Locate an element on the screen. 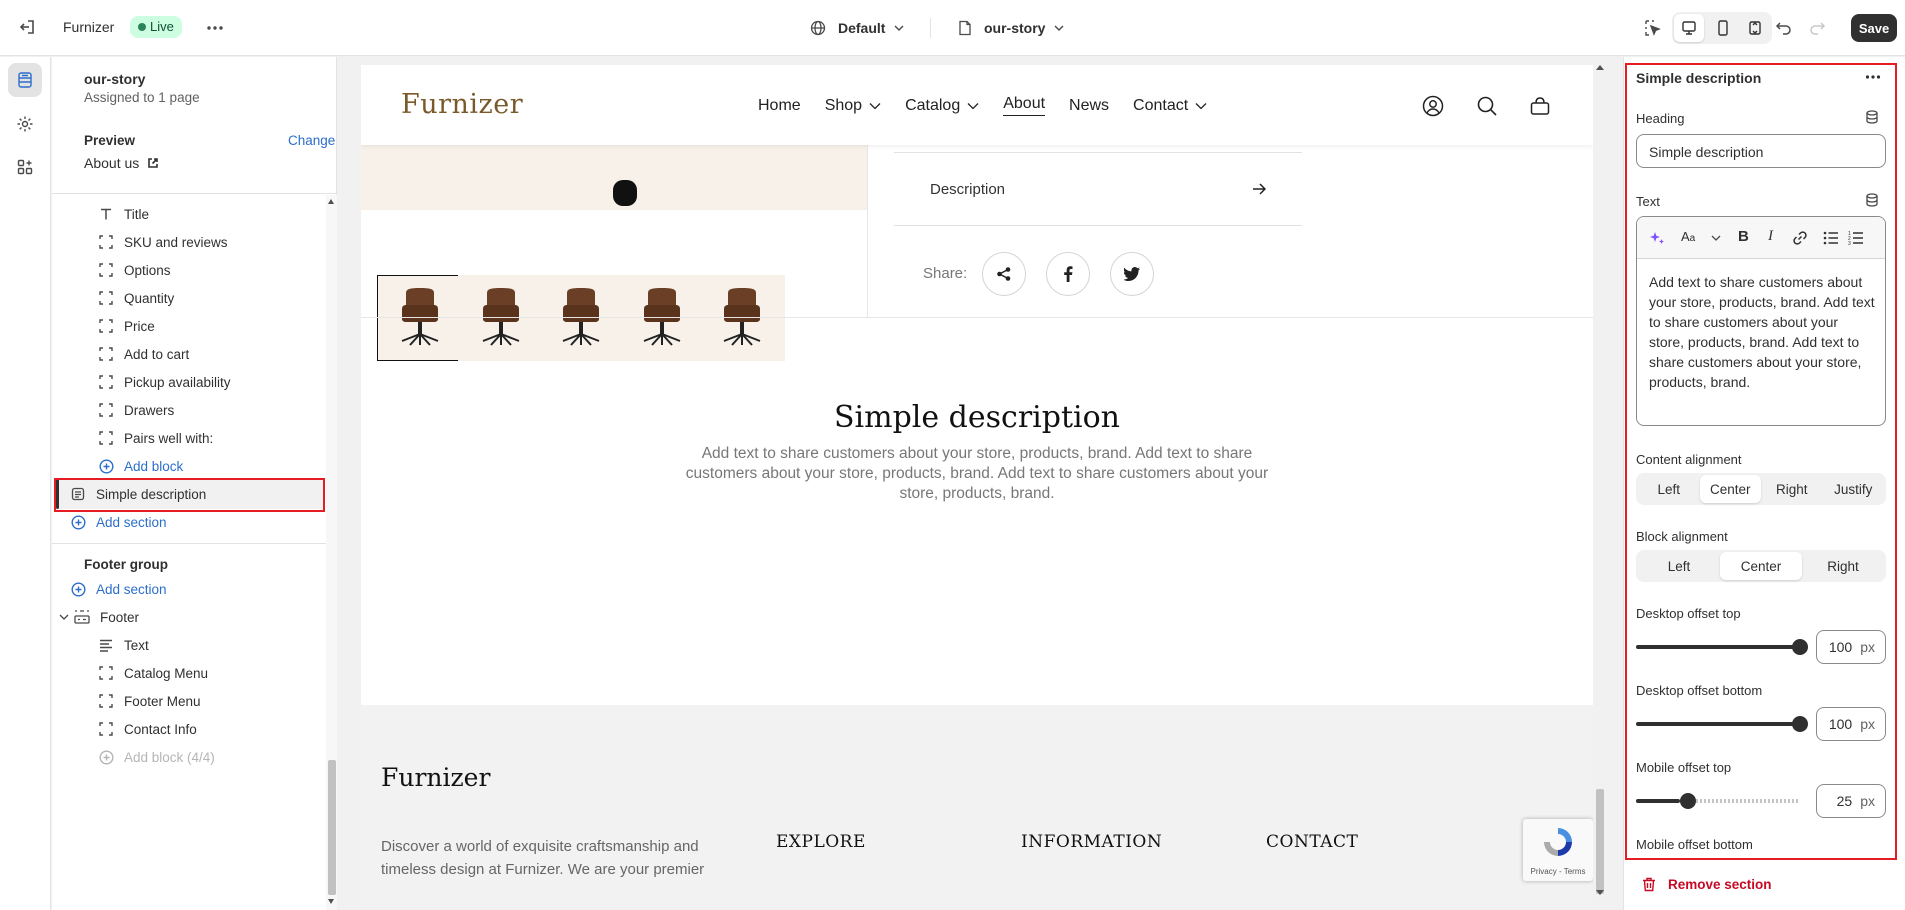 The image size is (1905, 910). add-section-label: Add section is located at coordinates (131, 589).